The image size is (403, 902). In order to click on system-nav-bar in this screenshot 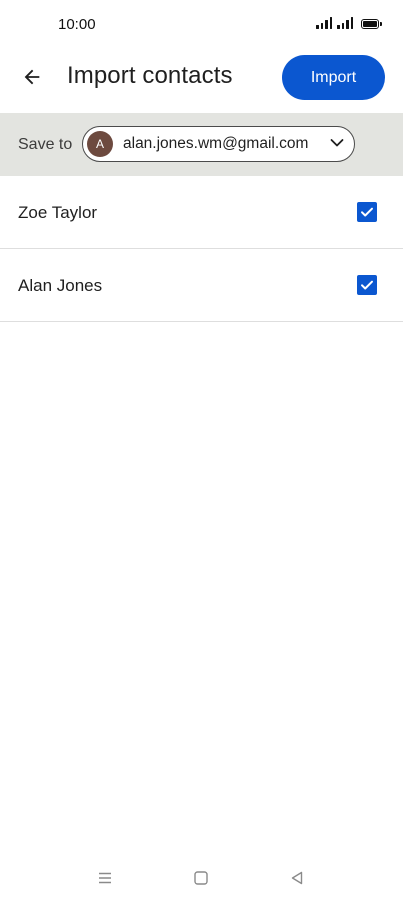, I will do `click(201, 877)`.